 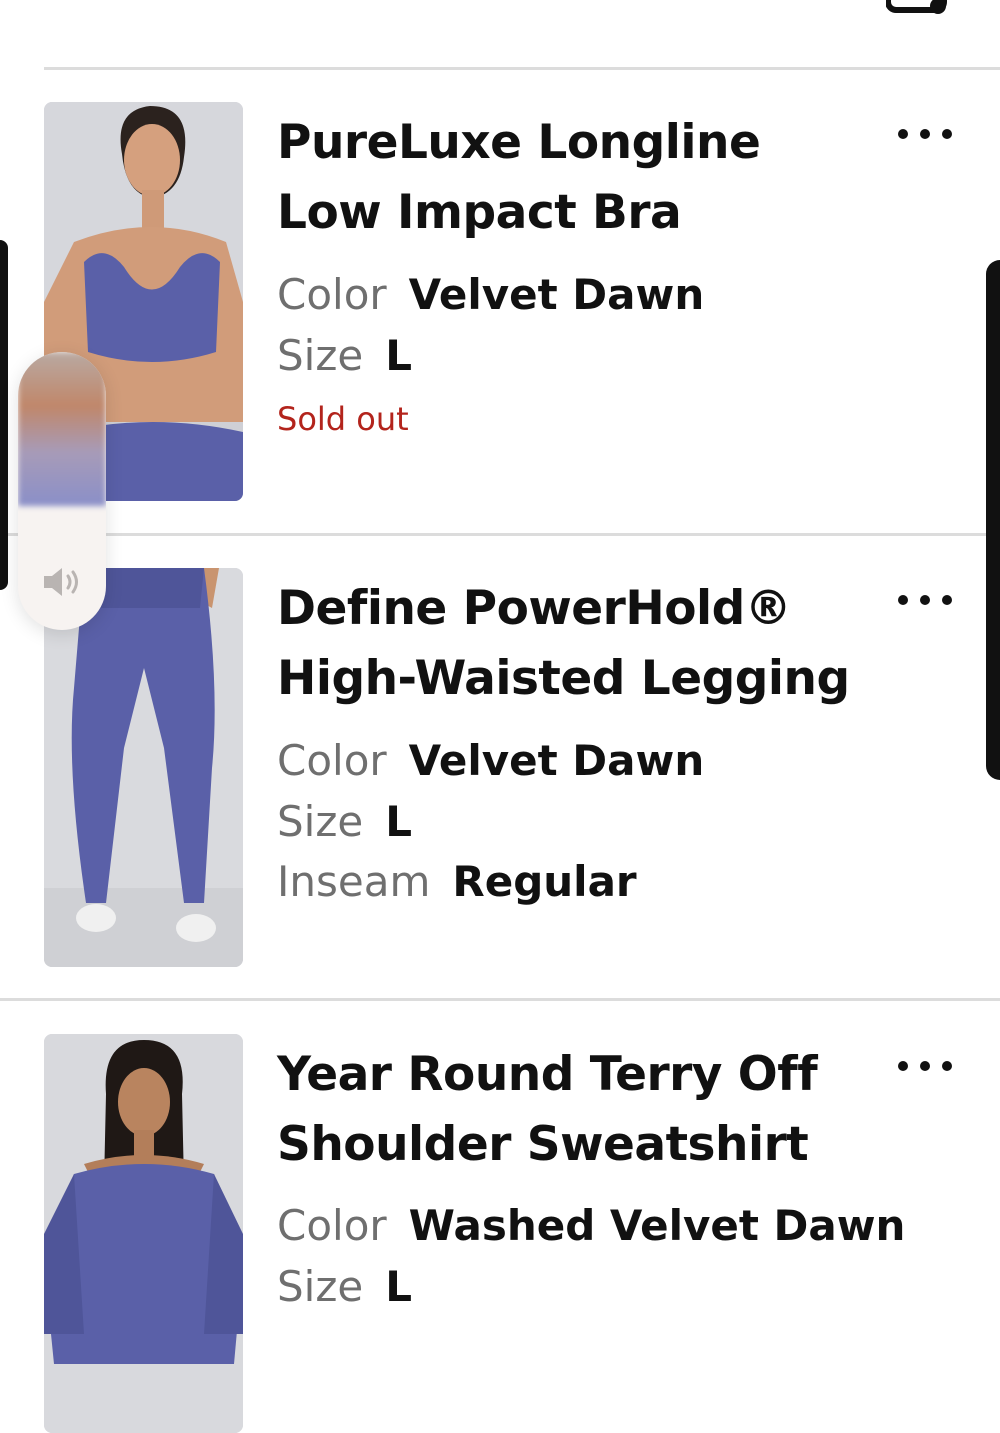 I want to click on speaker-icon, so click(x=61, y=582).